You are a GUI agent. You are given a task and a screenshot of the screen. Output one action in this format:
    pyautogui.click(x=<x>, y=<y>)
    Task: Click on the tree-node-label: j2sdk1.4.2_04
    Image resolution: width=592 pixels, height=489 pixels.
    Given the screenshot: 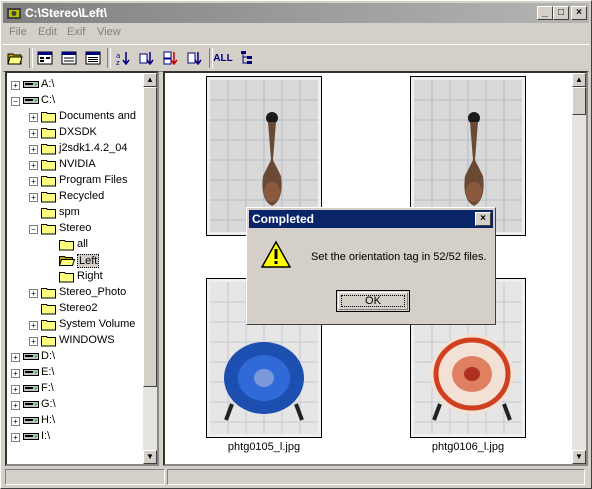 What is the action you would take?
    pyautogui.click(x=93, y=148)
    